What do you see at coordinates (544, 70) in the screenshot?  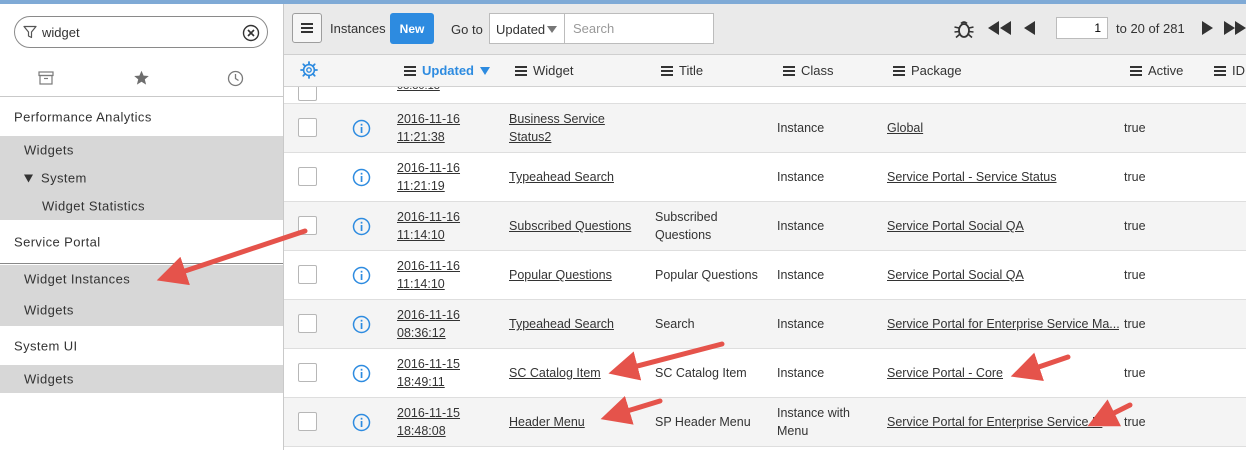 I see `column-header-widget: Widget` at bounding box center [544, 70].